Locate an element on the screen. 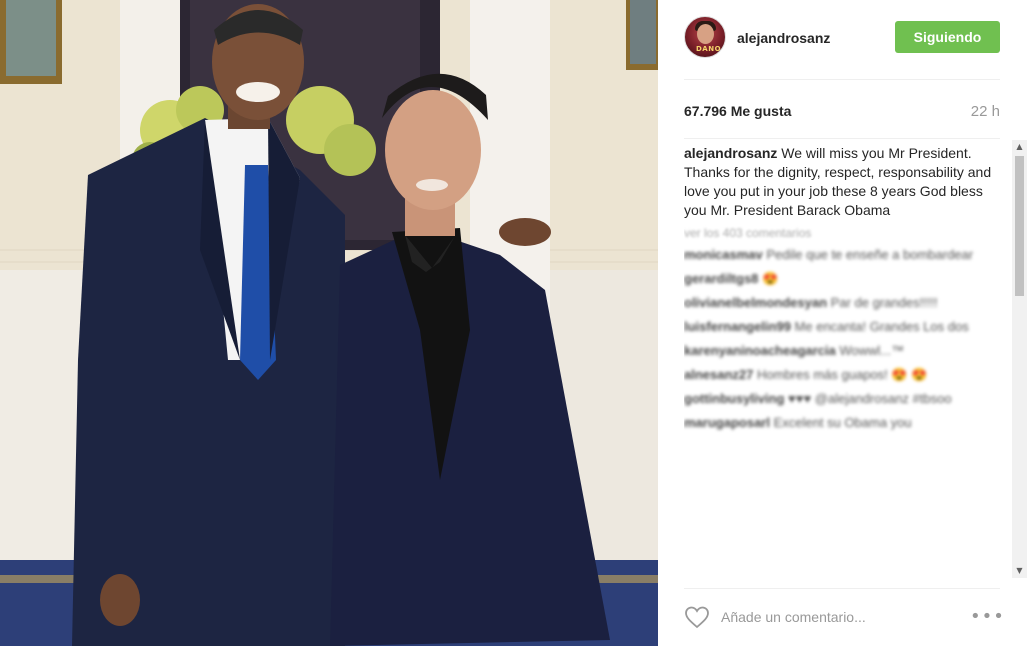 The height and width of the screenshot is (646, 1027). comment-item: alnesanz27 Hombres más guapos! 😍 😍 is located at coordinates (842, 375).